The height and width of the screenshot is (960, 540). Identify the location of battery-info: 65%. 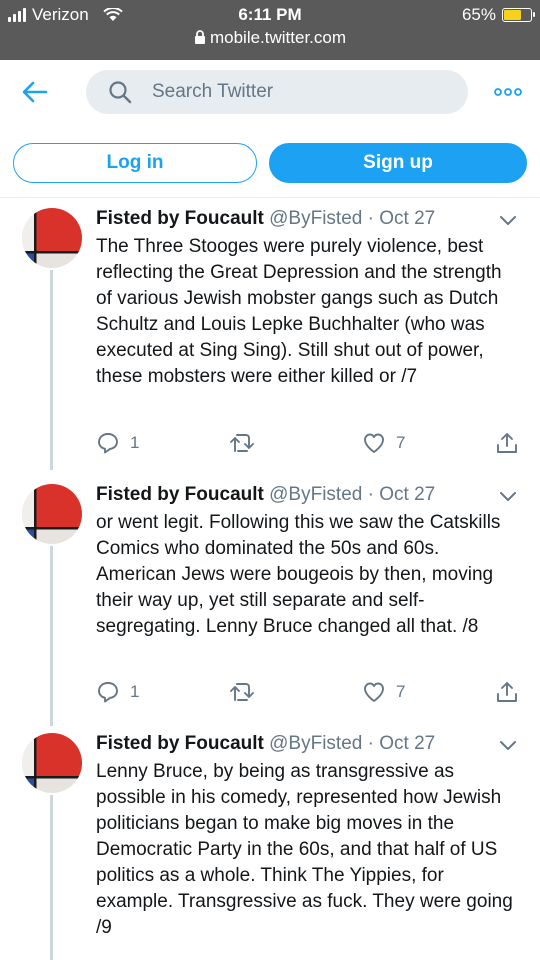
(498, 15).